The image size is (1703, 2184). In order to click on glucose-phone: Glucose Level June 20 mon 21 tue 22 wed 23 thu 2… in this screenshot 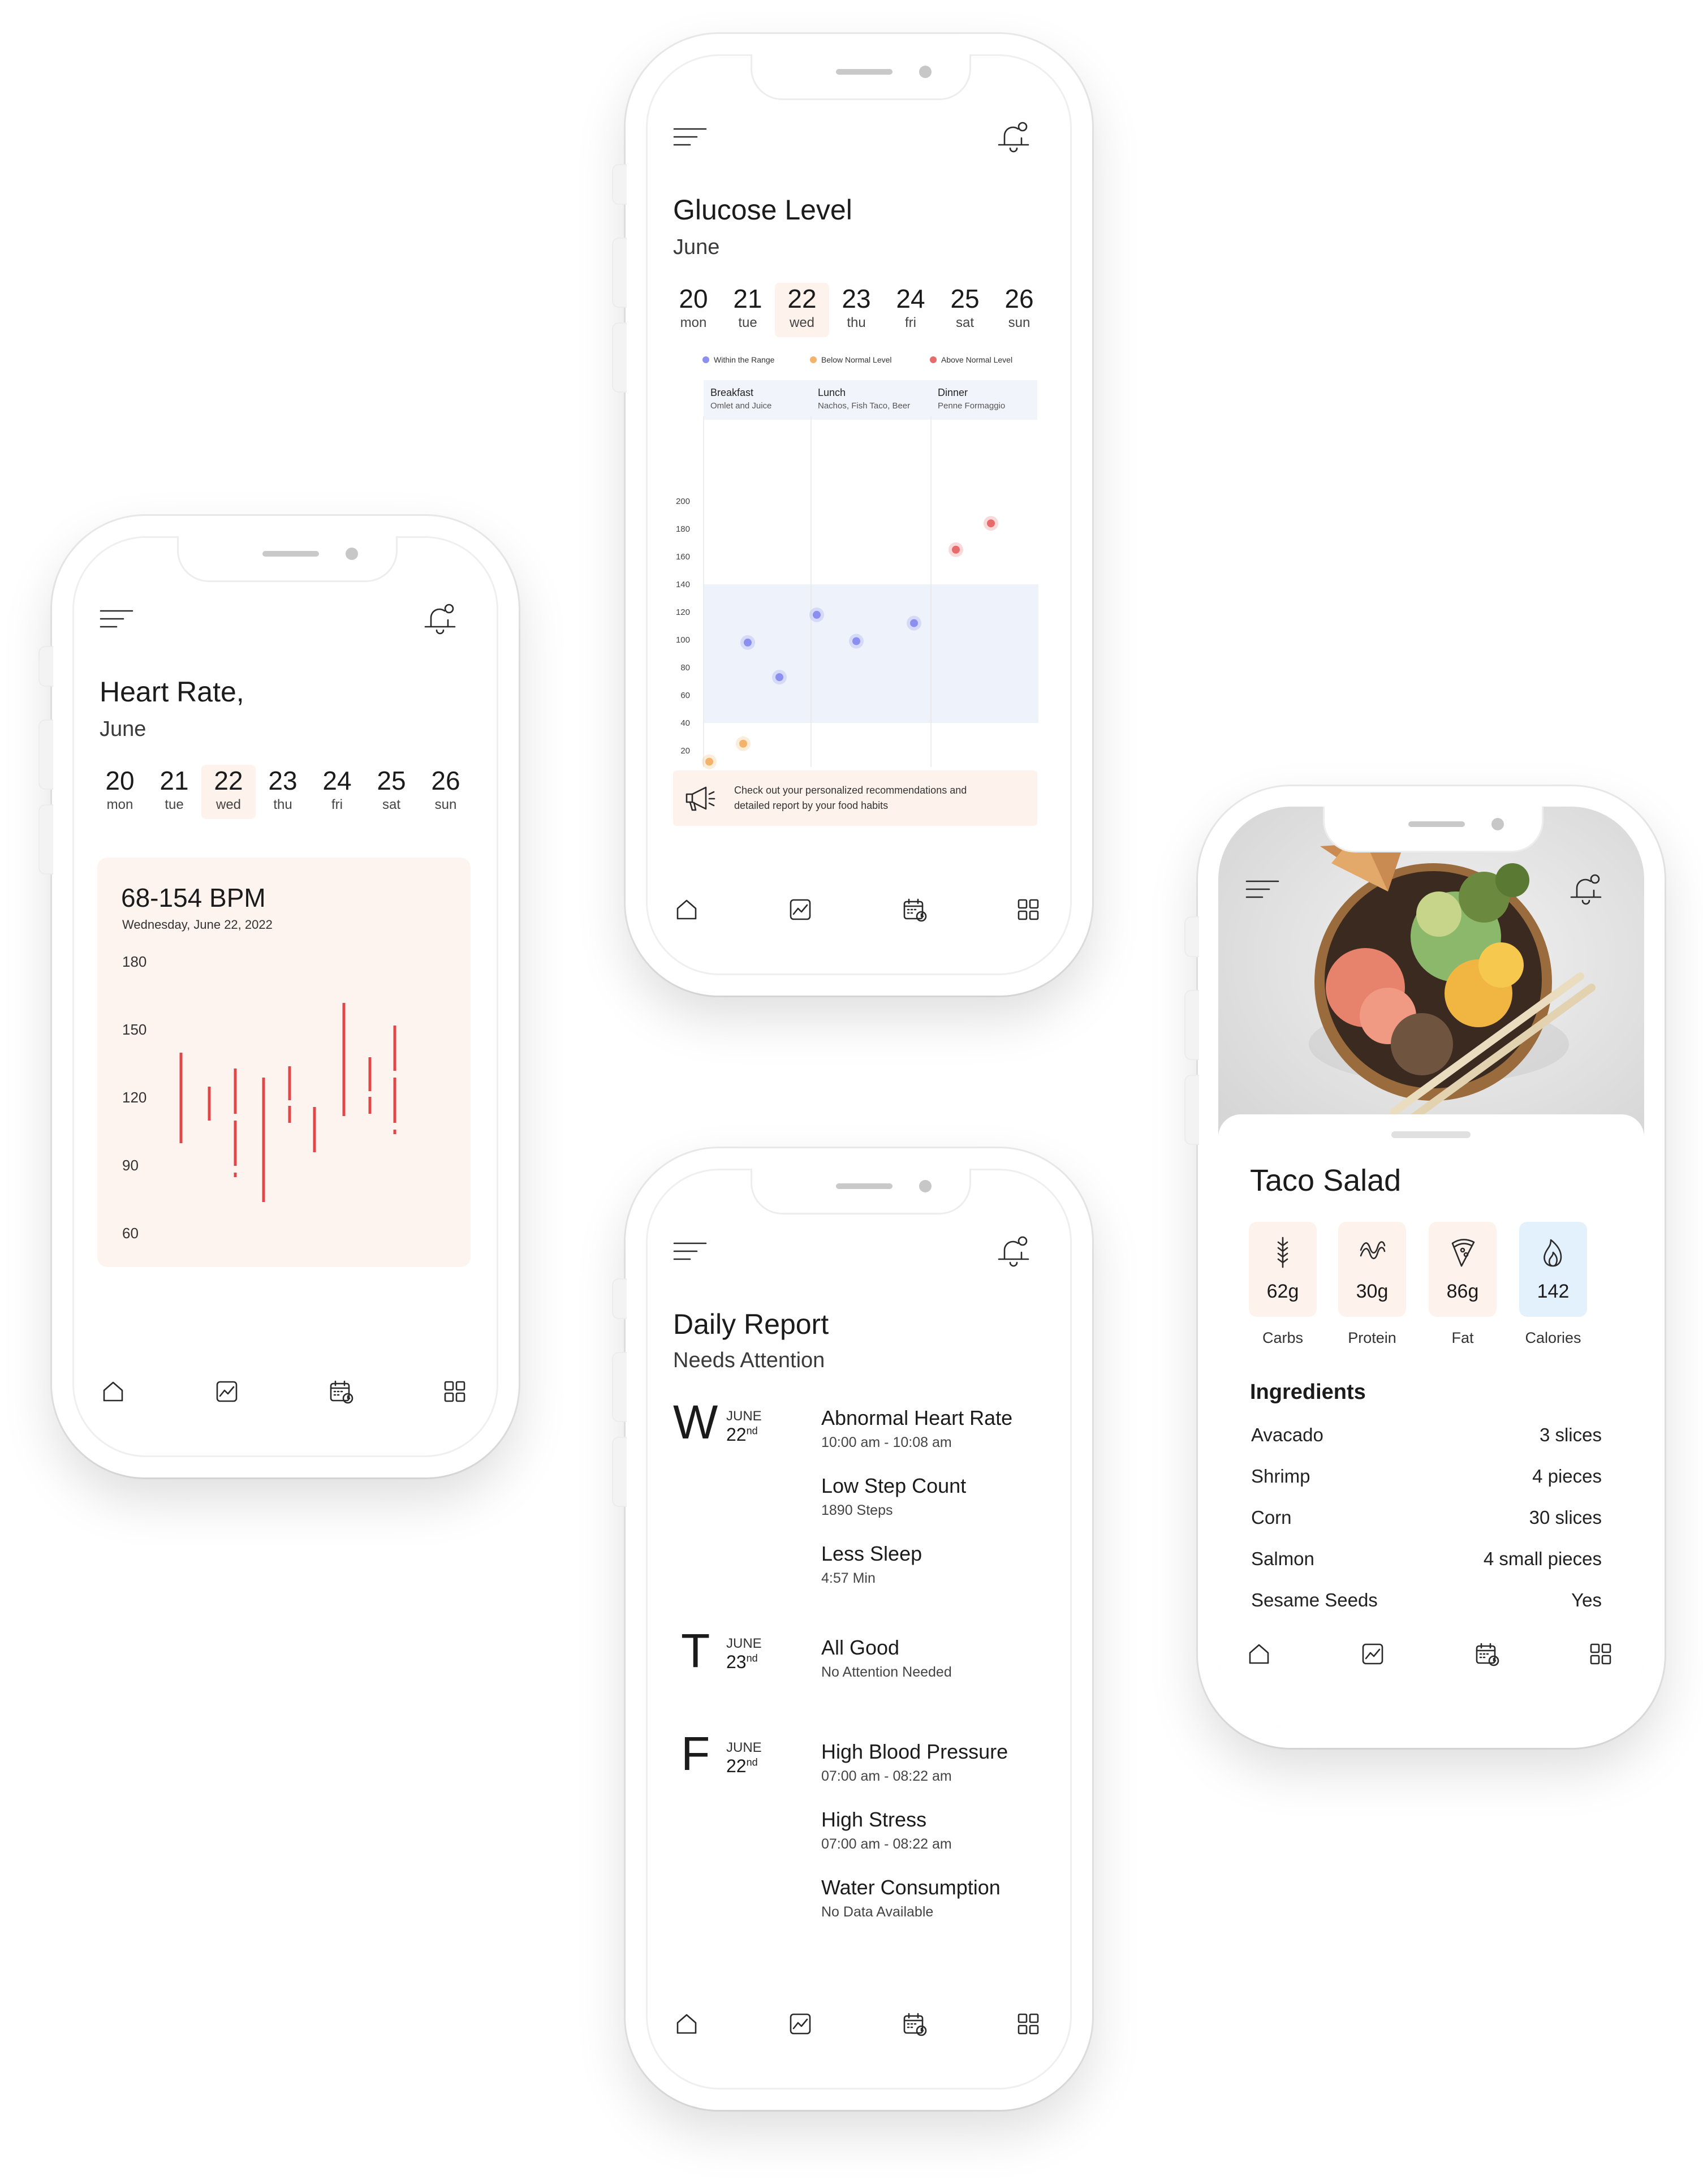, I will do `click(852, 515)`.